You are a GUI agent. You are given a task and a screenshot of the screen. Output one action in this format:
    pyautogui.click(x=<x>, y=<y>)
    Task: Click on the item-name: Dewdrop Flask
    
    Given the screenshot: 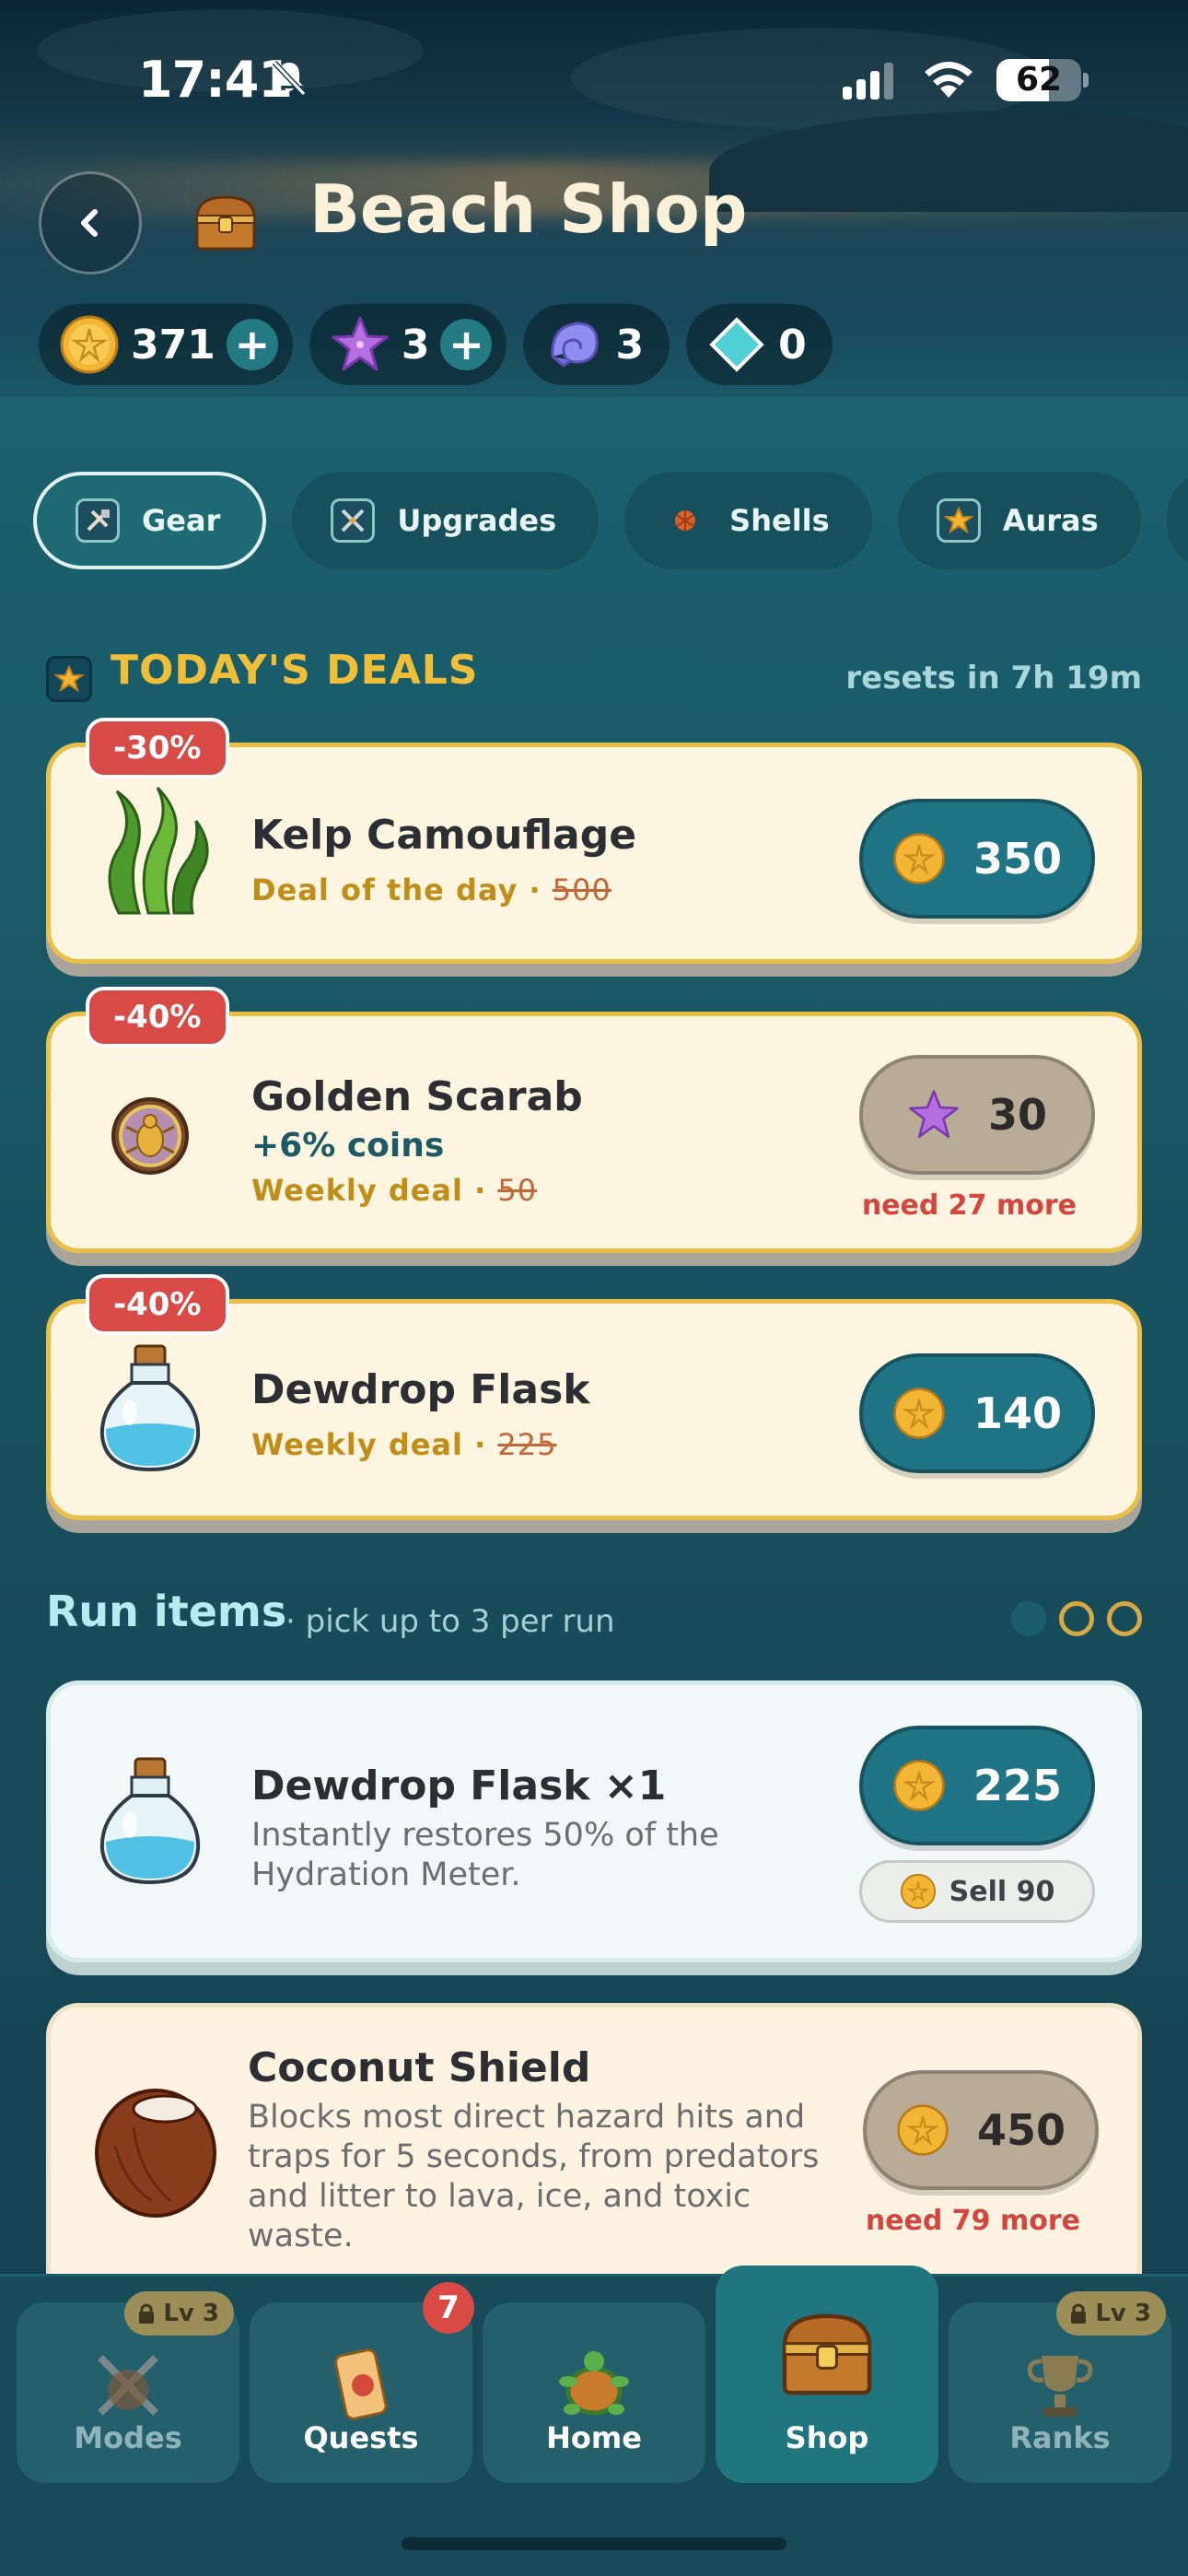 What is the action you would take?
    pyautogui.click(x=420, y=1389)
    